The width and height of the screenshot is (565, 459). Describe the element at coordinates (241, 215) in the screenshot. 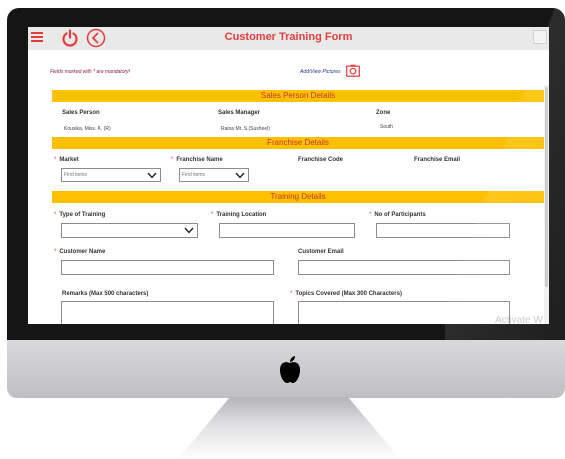

I see `training-location-label-text: Training Location` at that location.